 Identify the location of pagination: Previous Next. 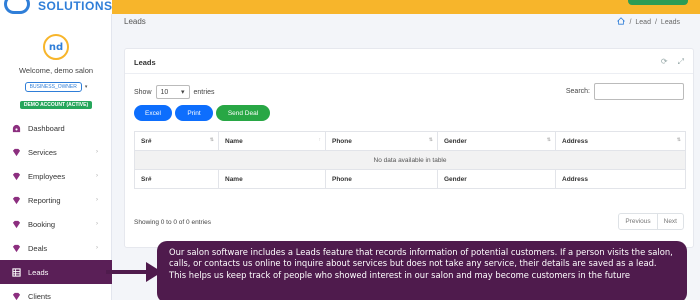
(651, 221).